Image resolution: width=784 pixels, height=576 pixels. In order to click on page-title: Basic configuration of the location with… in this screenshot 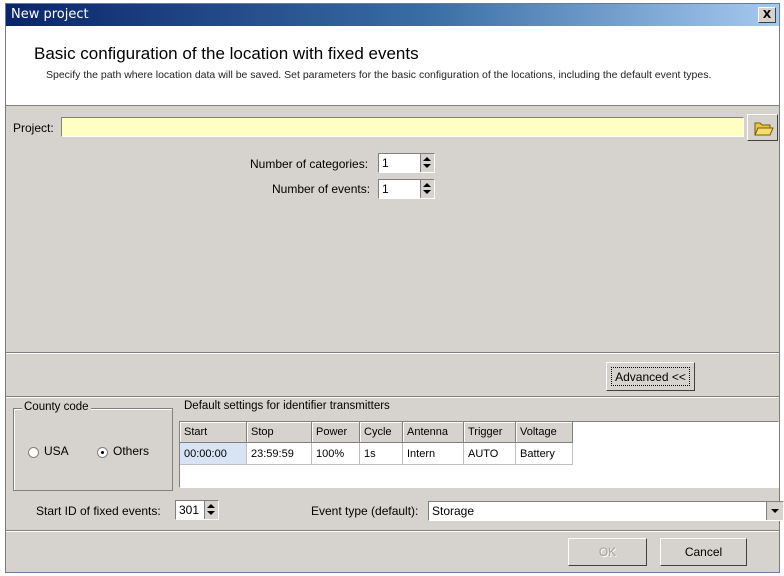, I will do `click(226, 53)`.